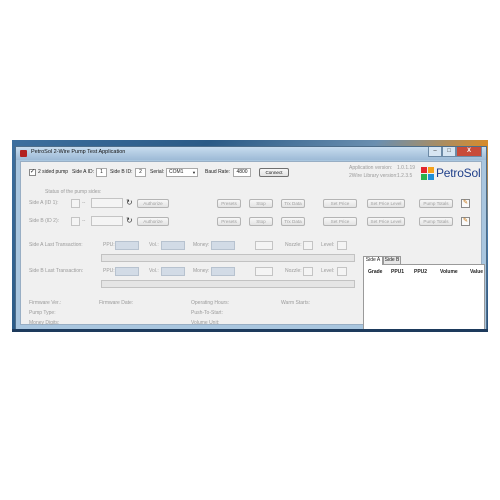 This screenshot has width=500, height=500. I want to click on connect-button: Connect, so click(274, 172).